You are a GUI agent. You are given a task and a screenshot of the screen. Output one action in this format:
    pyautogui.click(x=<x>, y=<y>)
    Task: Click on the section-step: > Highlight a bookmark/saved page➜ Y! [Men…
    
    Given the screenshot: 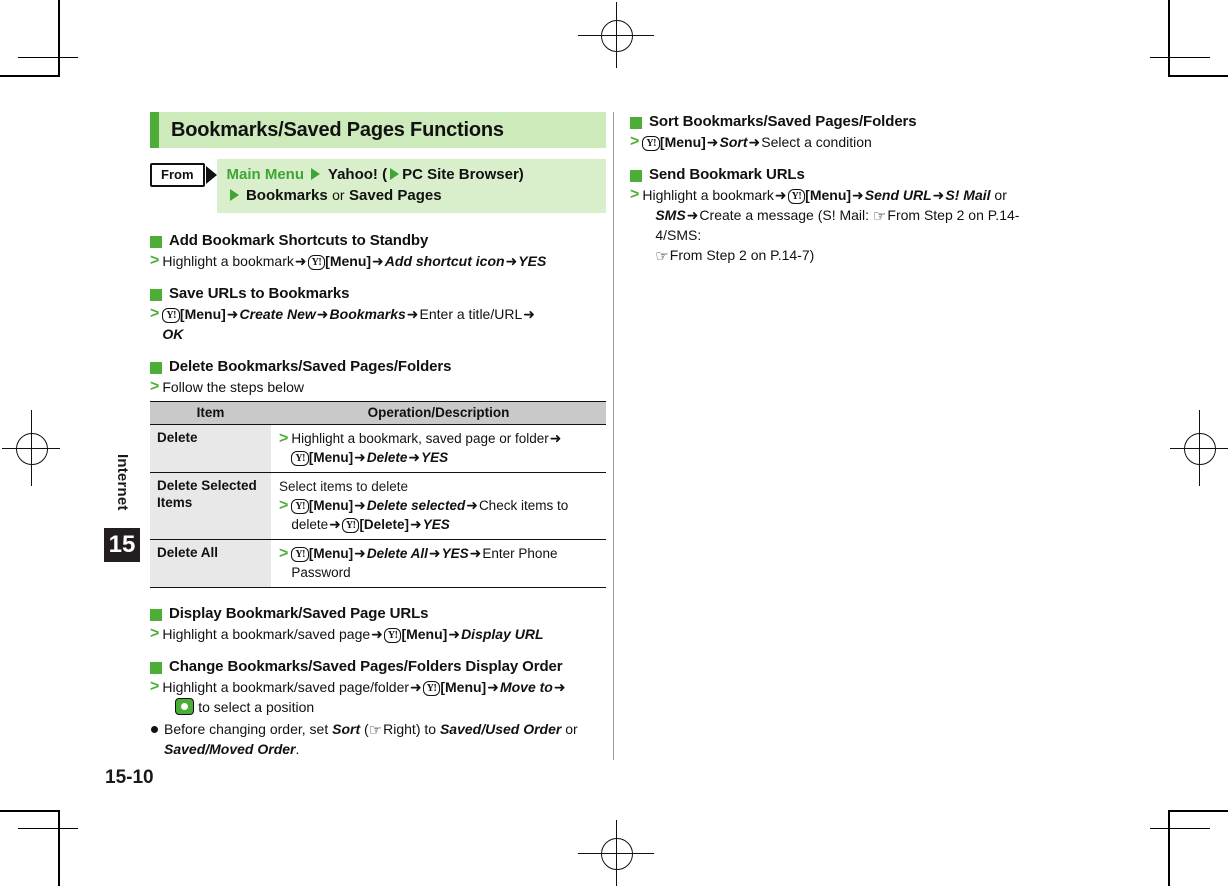 What is the action you would take?
    pyautogui.click(x=378, y=634)
    